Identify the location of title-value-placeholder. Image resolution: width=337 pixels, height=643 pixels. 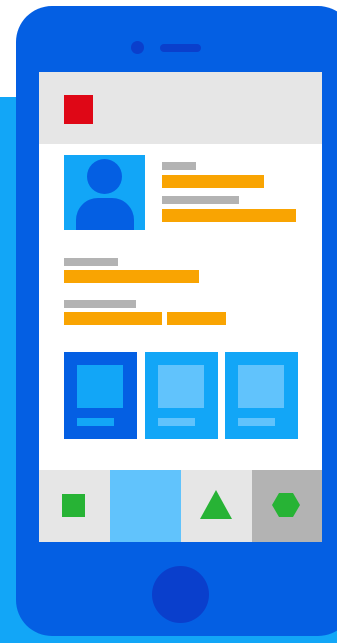
(229, 215).